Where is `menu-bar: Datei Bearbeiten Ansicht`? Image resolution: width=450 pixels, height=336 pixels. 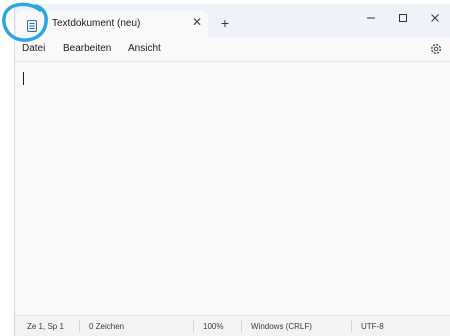 menu-bar: Datei Bearbeiten Ansicht is located at coordinates (232, 49).